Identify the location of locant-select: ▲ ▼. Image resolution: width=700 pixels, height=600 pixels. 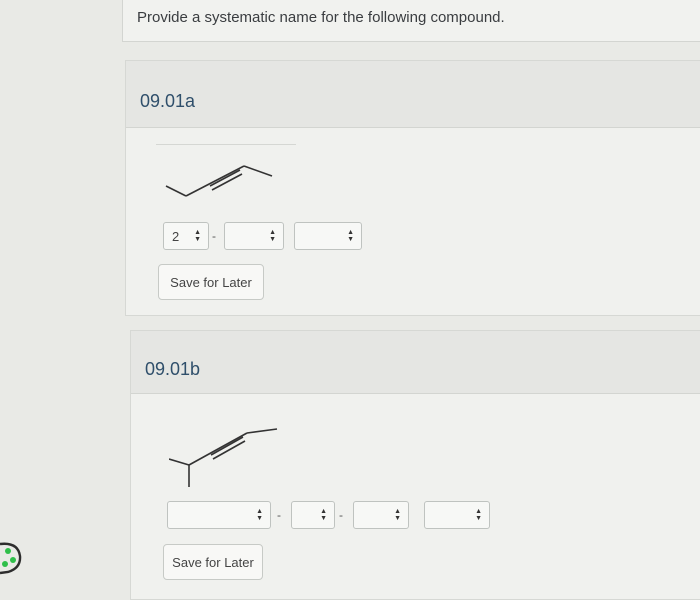
(219, 515).